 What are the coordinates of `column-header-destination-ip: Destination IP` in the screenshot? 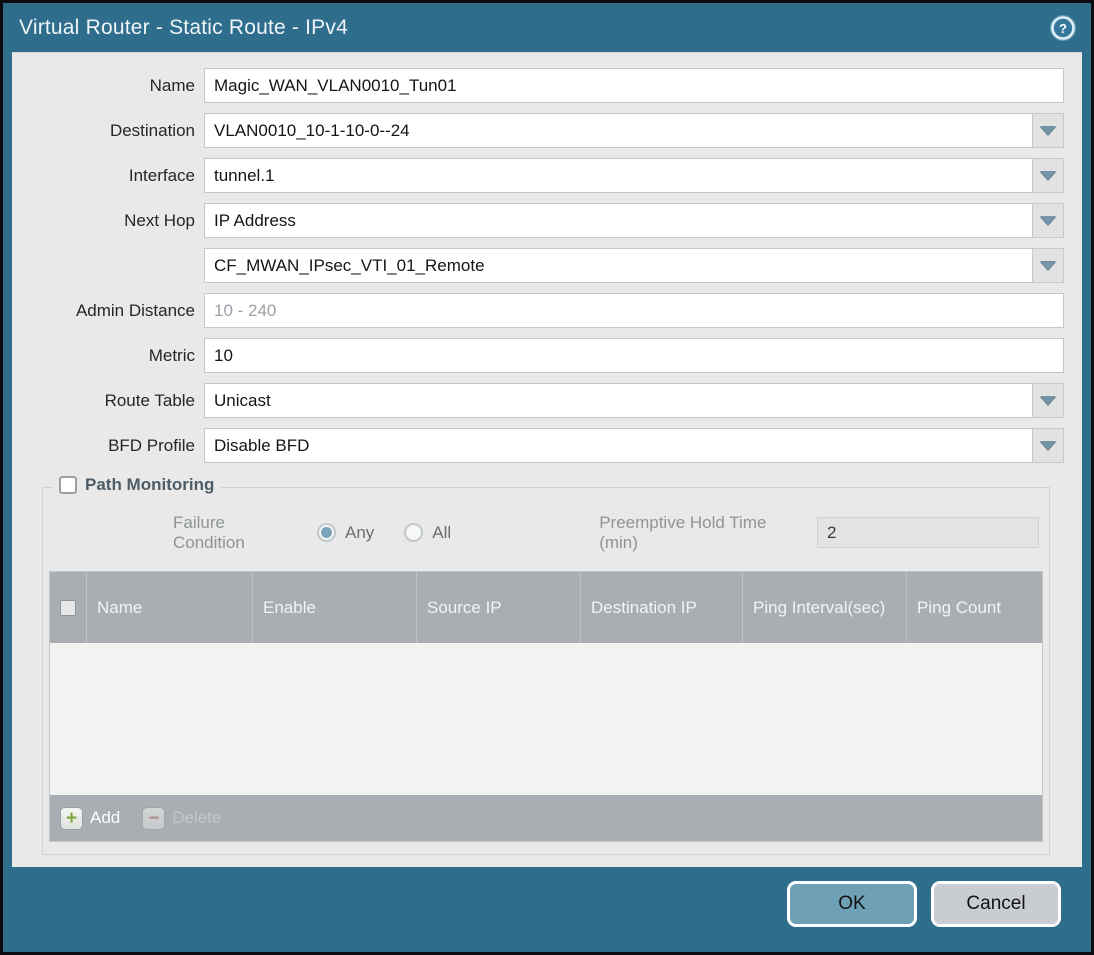 It's located at (661, 607).